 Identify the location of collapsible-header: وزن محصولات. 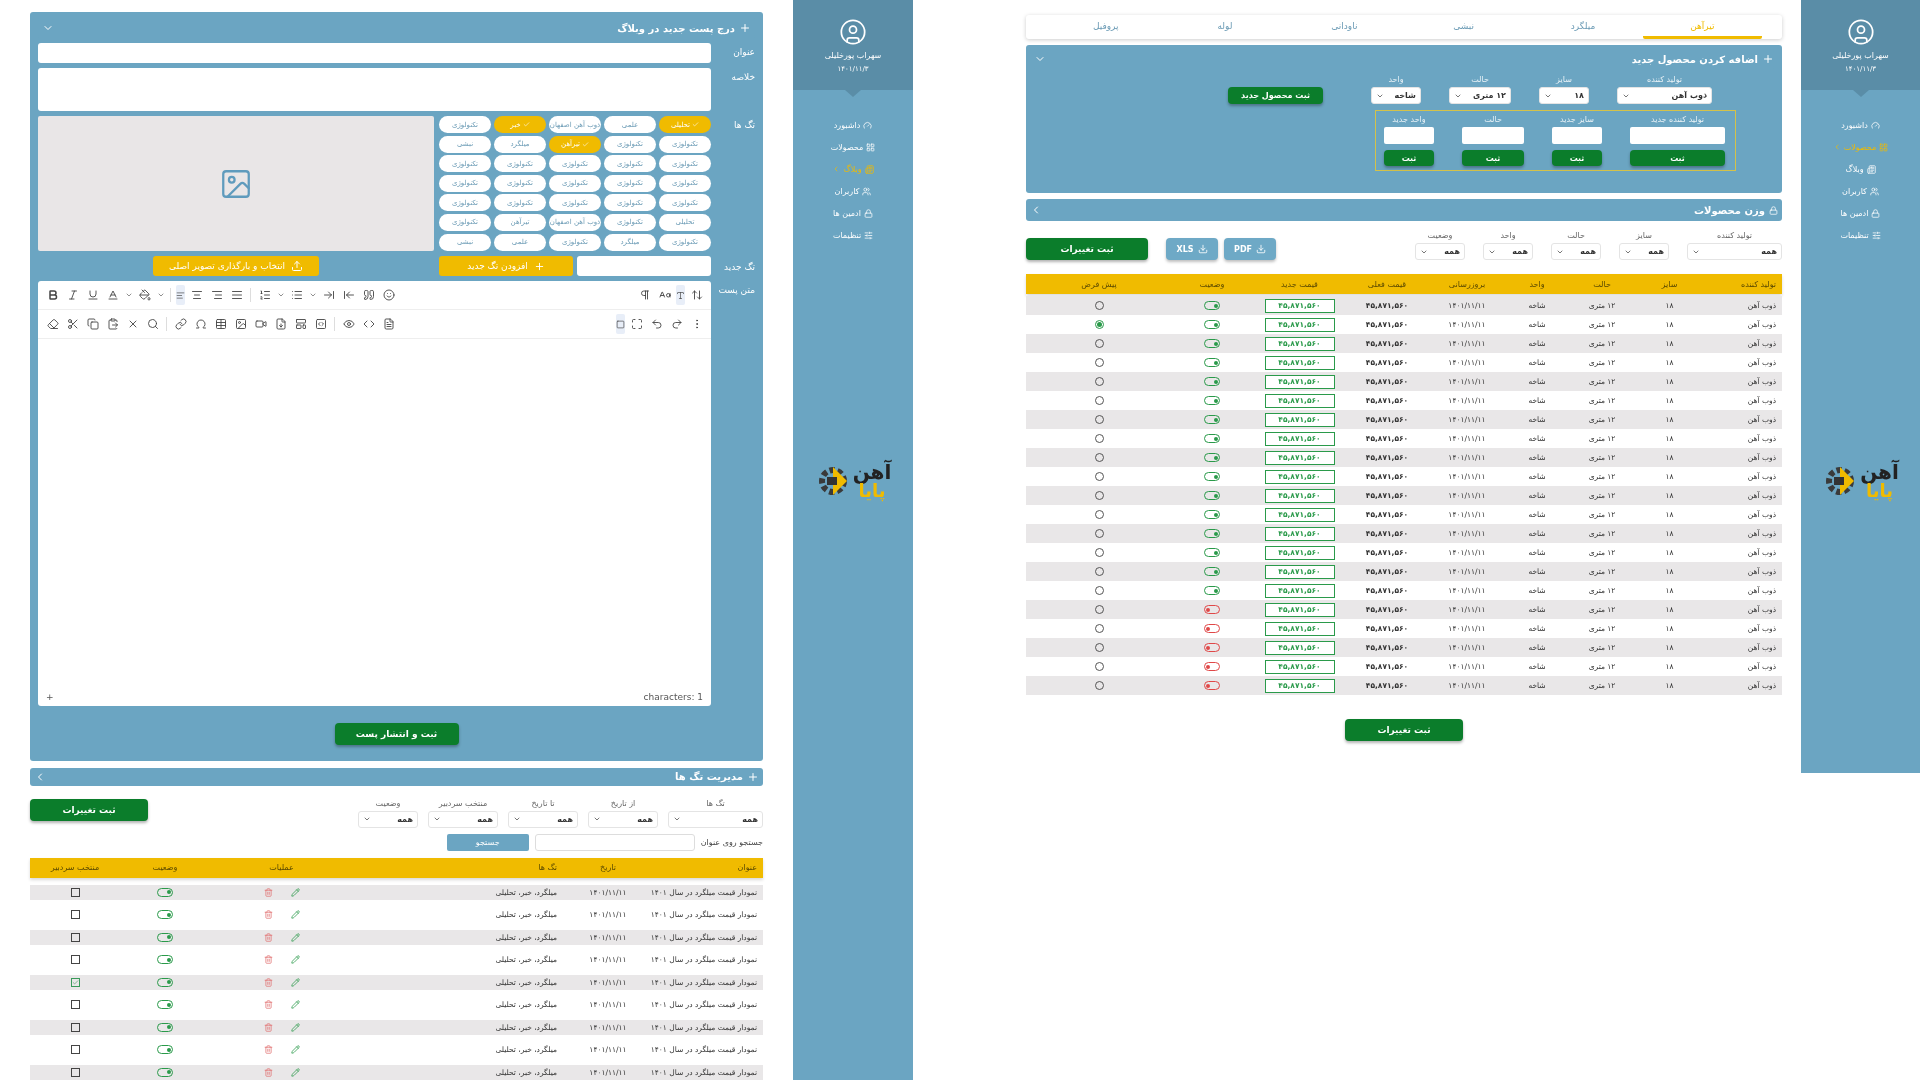
(1404, 210).